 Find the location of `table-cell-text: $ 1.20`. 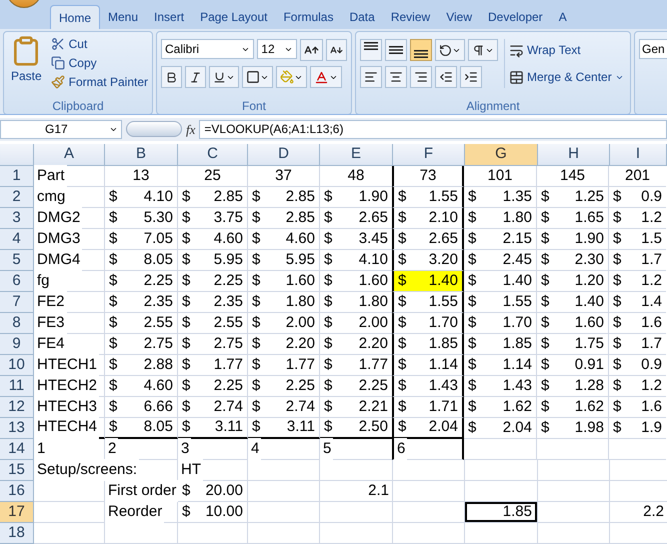

table-cell-text: $ 1.20 is located at coordinates (572, 281).